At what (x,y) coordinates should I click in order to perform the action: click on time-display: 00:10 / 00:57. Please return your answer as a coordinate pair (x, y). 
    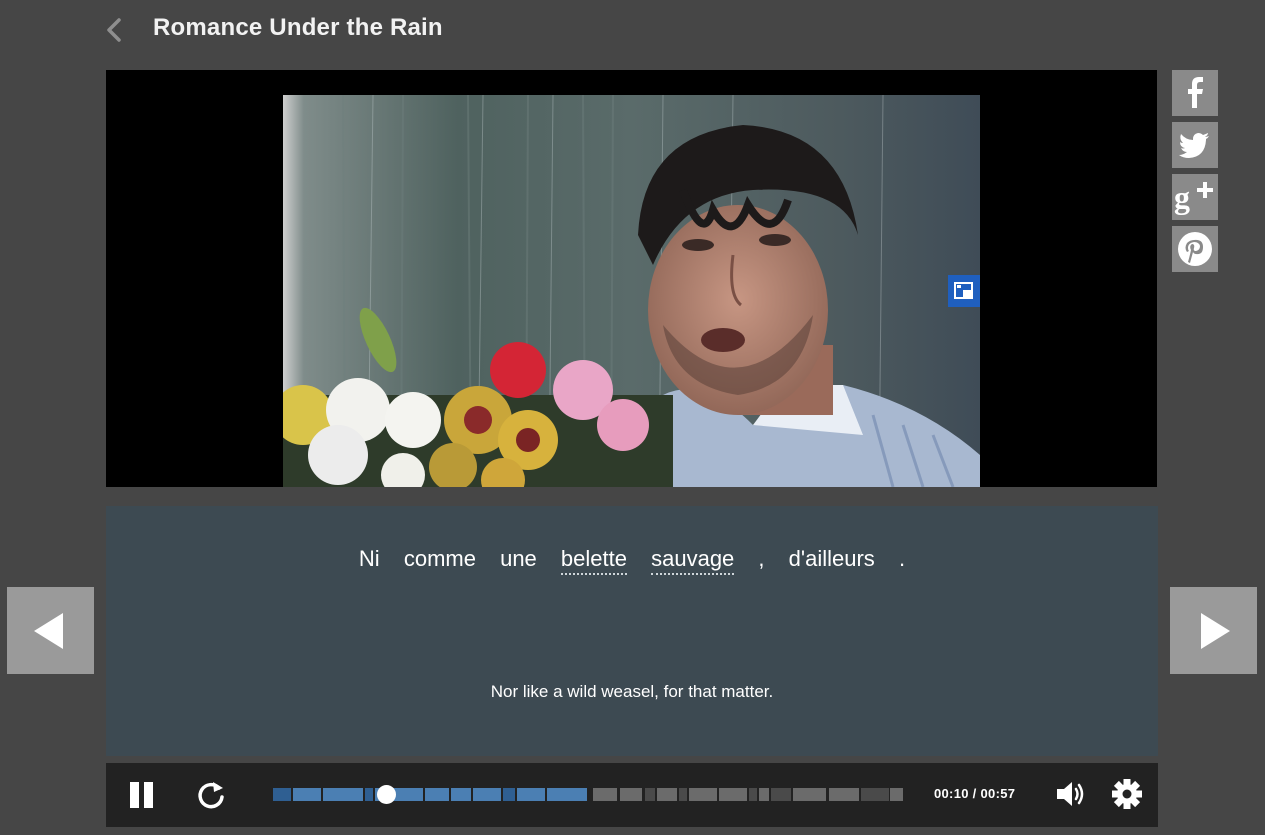
    Looking at the image, I should click on (974, 793).